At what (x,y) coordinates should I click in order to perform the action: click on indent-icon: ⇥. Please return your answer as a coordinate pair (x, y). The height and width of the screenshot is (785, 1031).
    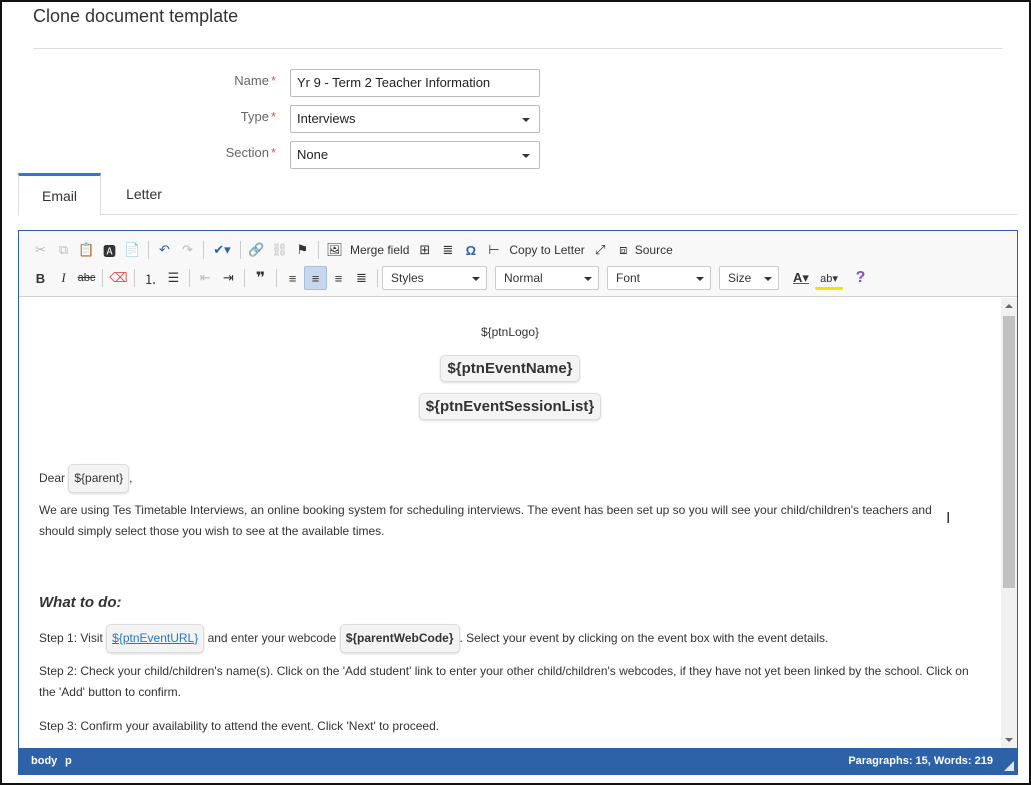
    Looking at the image, I should click on (228, 278).